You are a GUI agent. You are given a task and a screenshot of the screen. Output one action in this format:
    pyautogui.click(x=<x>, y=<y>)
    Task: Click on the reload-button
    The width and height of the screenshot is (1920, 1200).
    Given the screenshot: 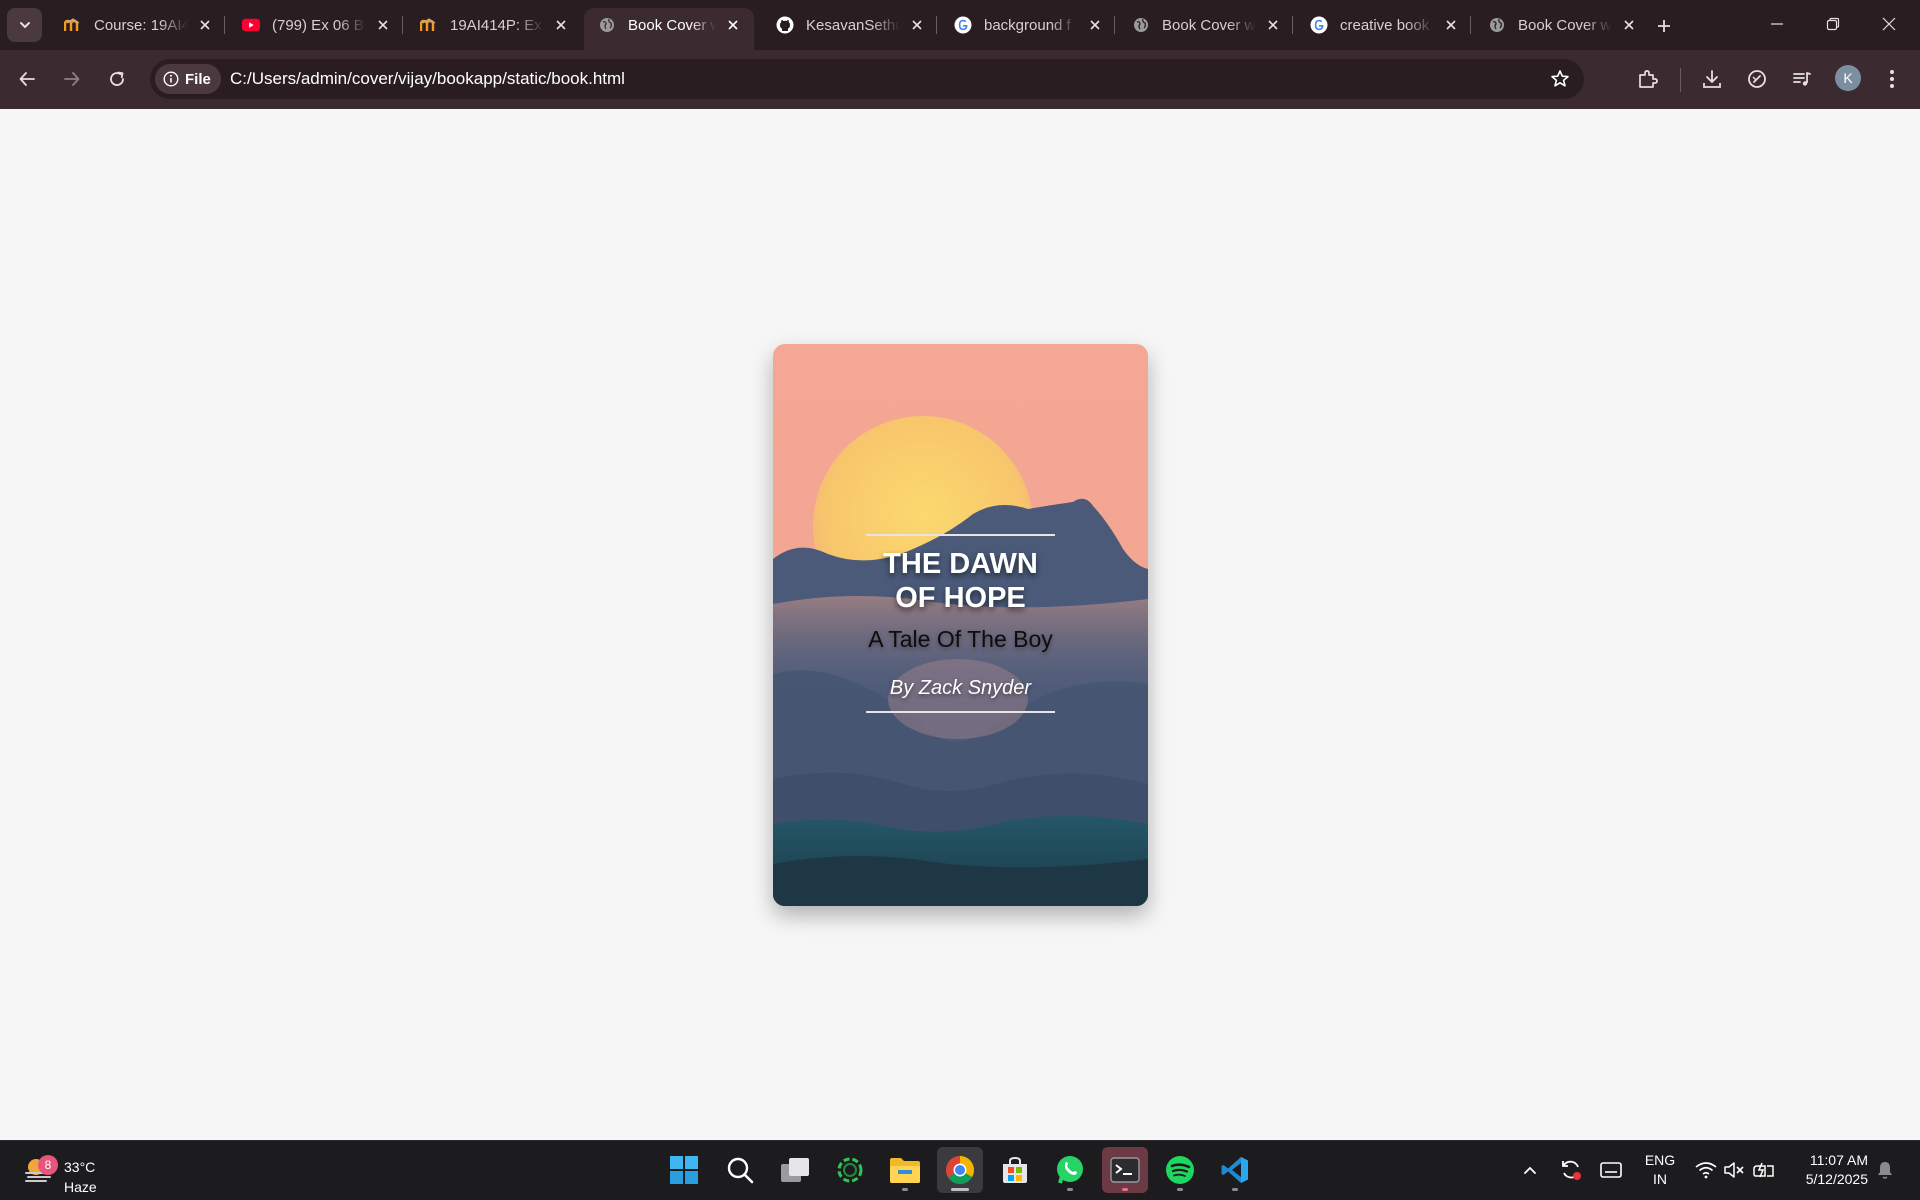 What is the action you would take?
    pyautogui.click(x=117, y=79)
    